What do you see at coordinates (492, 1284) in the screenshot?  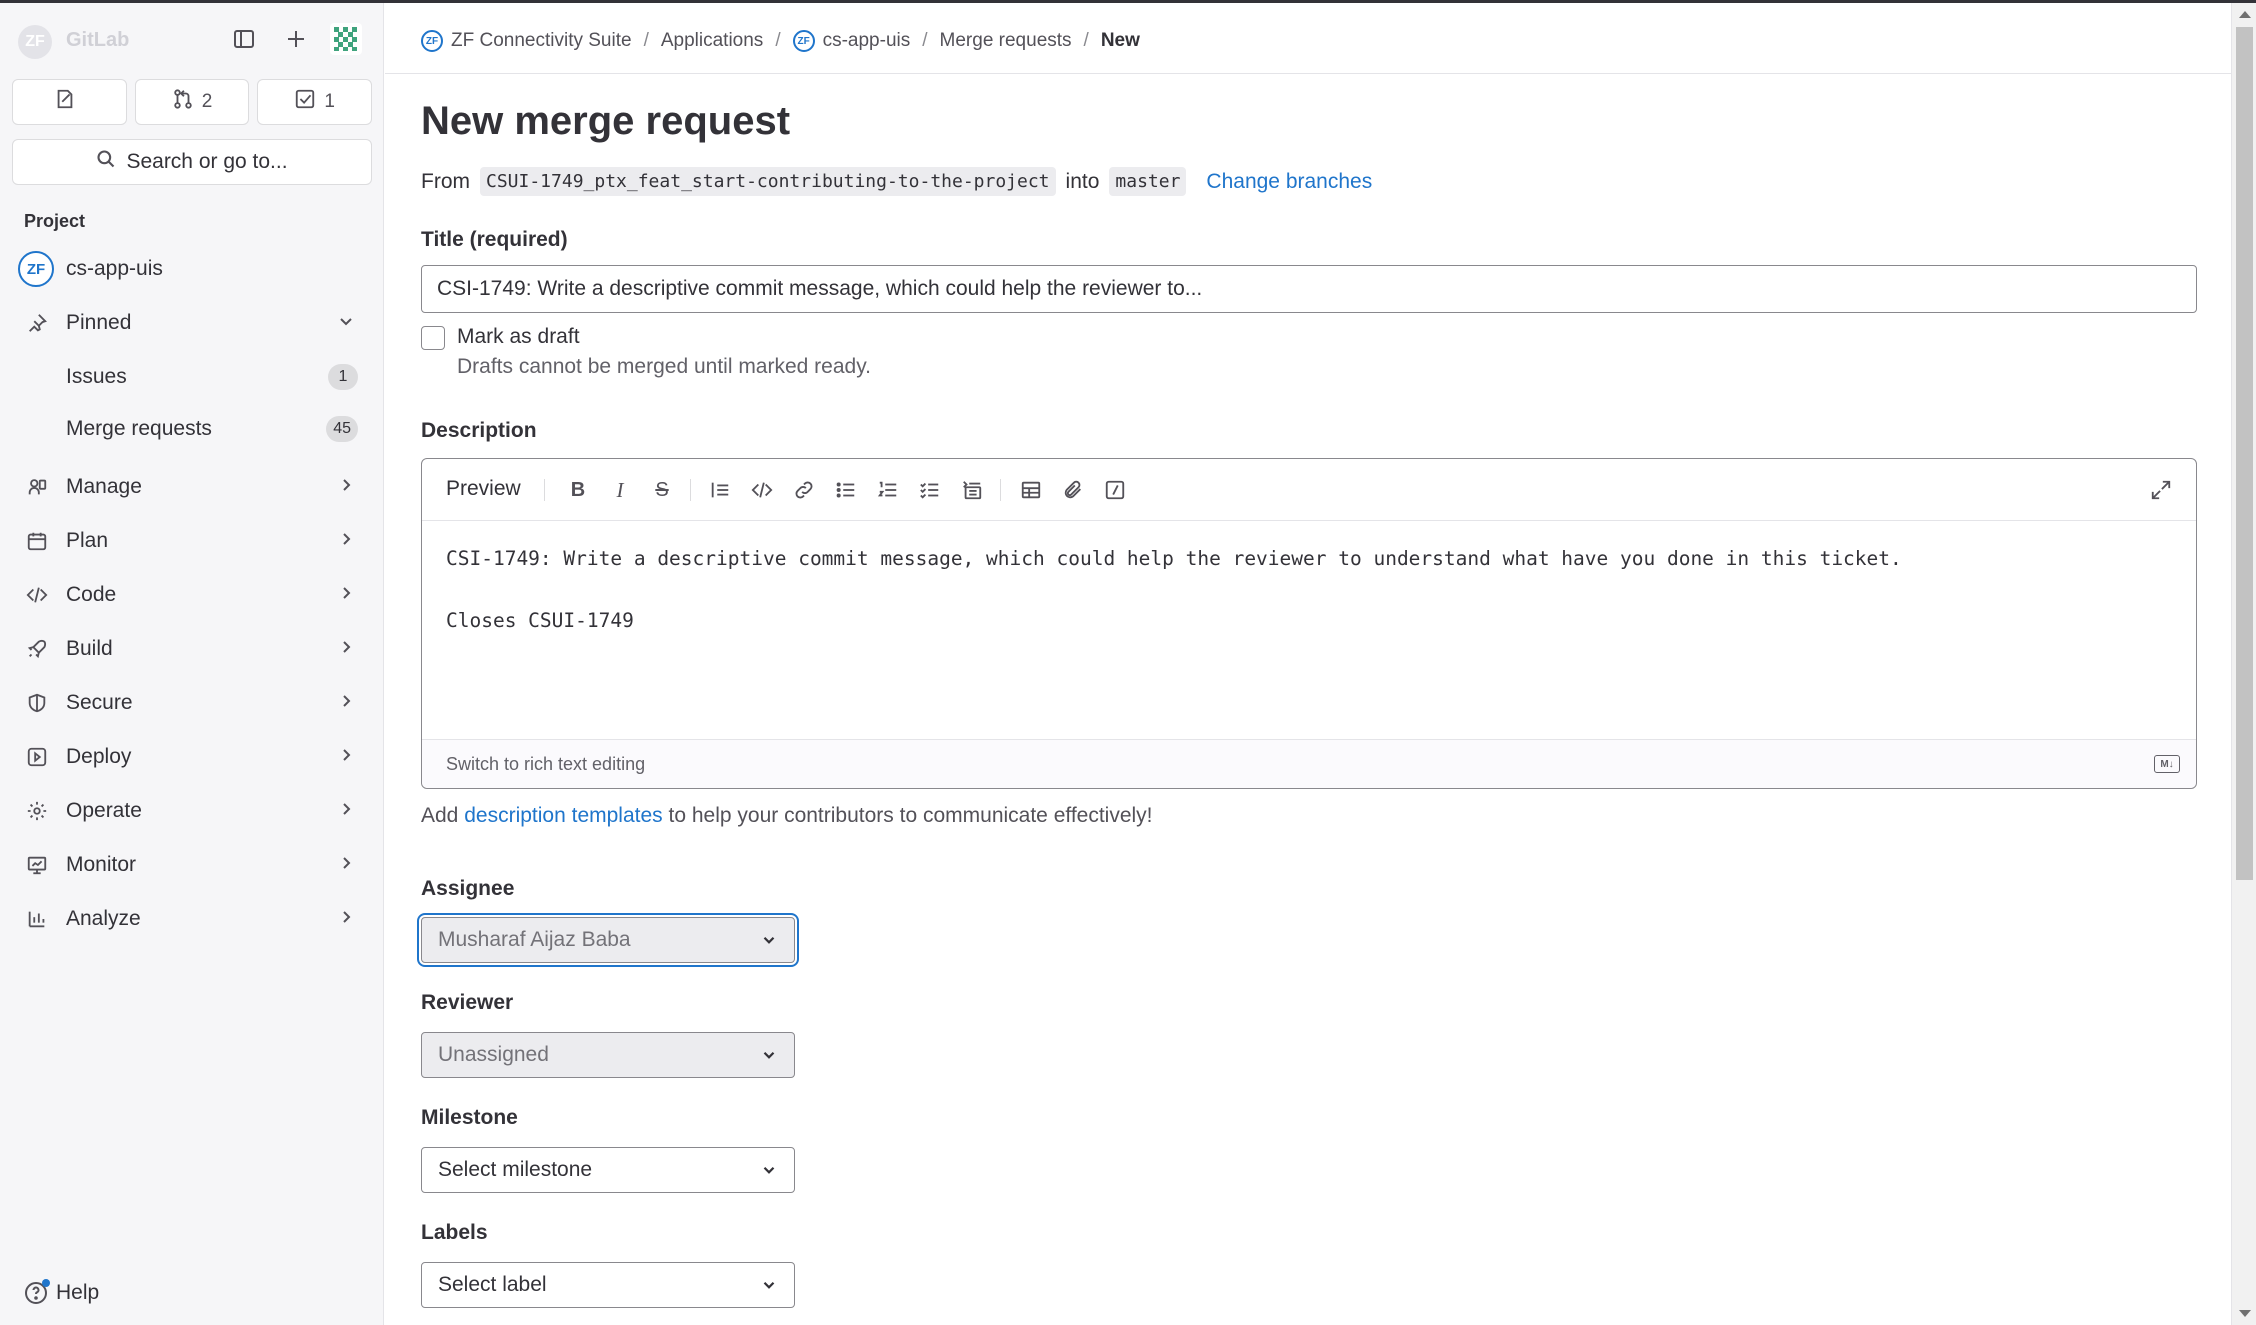 I see `labels-value: Select label` at bounding box center [492, 1284].